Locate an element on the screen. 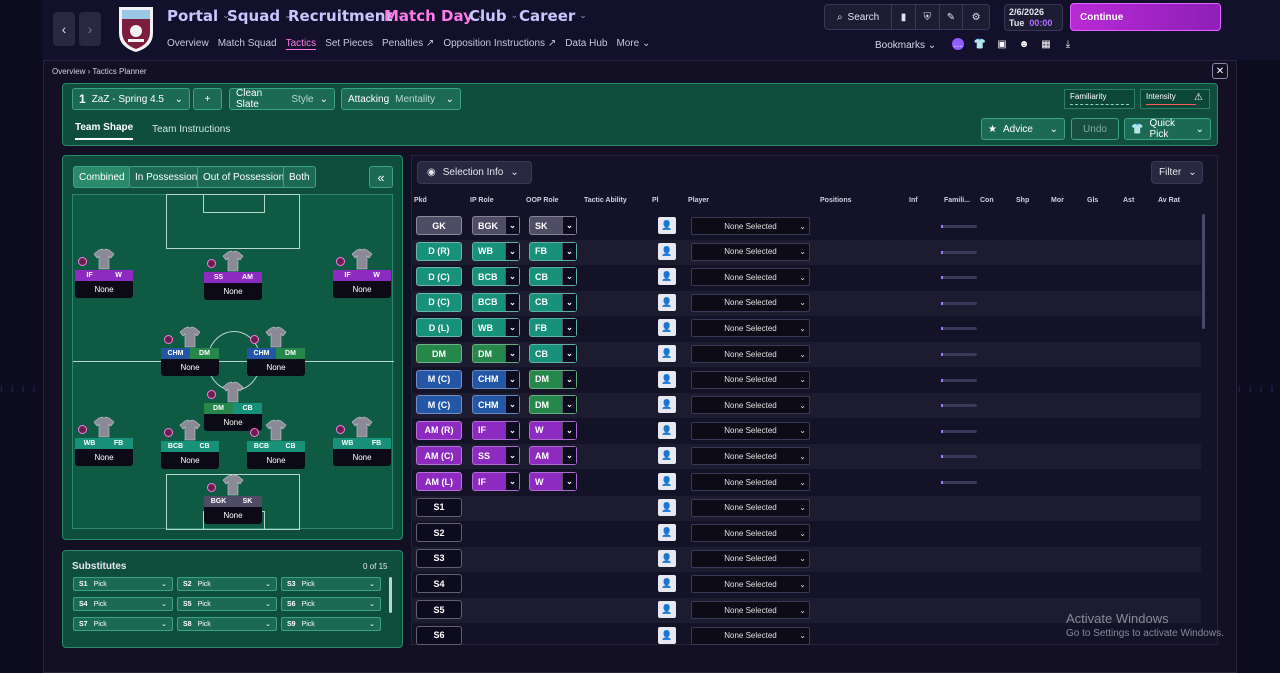  header-ast: Ast is located at coordinates (1128, 200).